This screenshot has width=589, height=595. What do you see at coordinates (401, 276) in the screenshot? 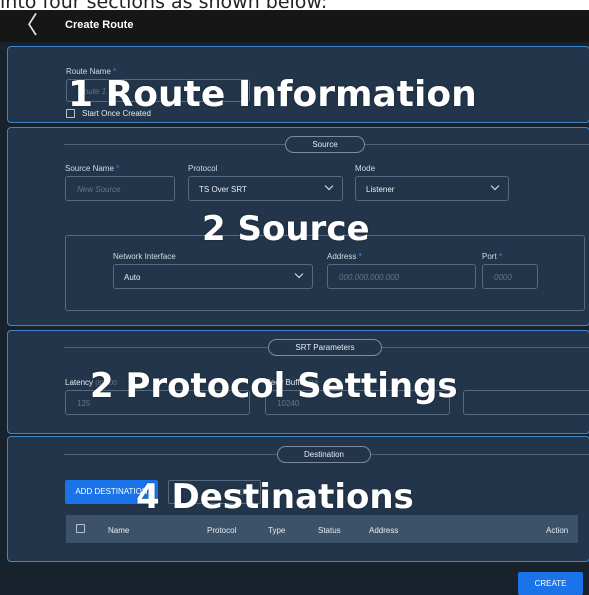
I see `address-input: 000.000.000.000` at bounding box center [401, 276].